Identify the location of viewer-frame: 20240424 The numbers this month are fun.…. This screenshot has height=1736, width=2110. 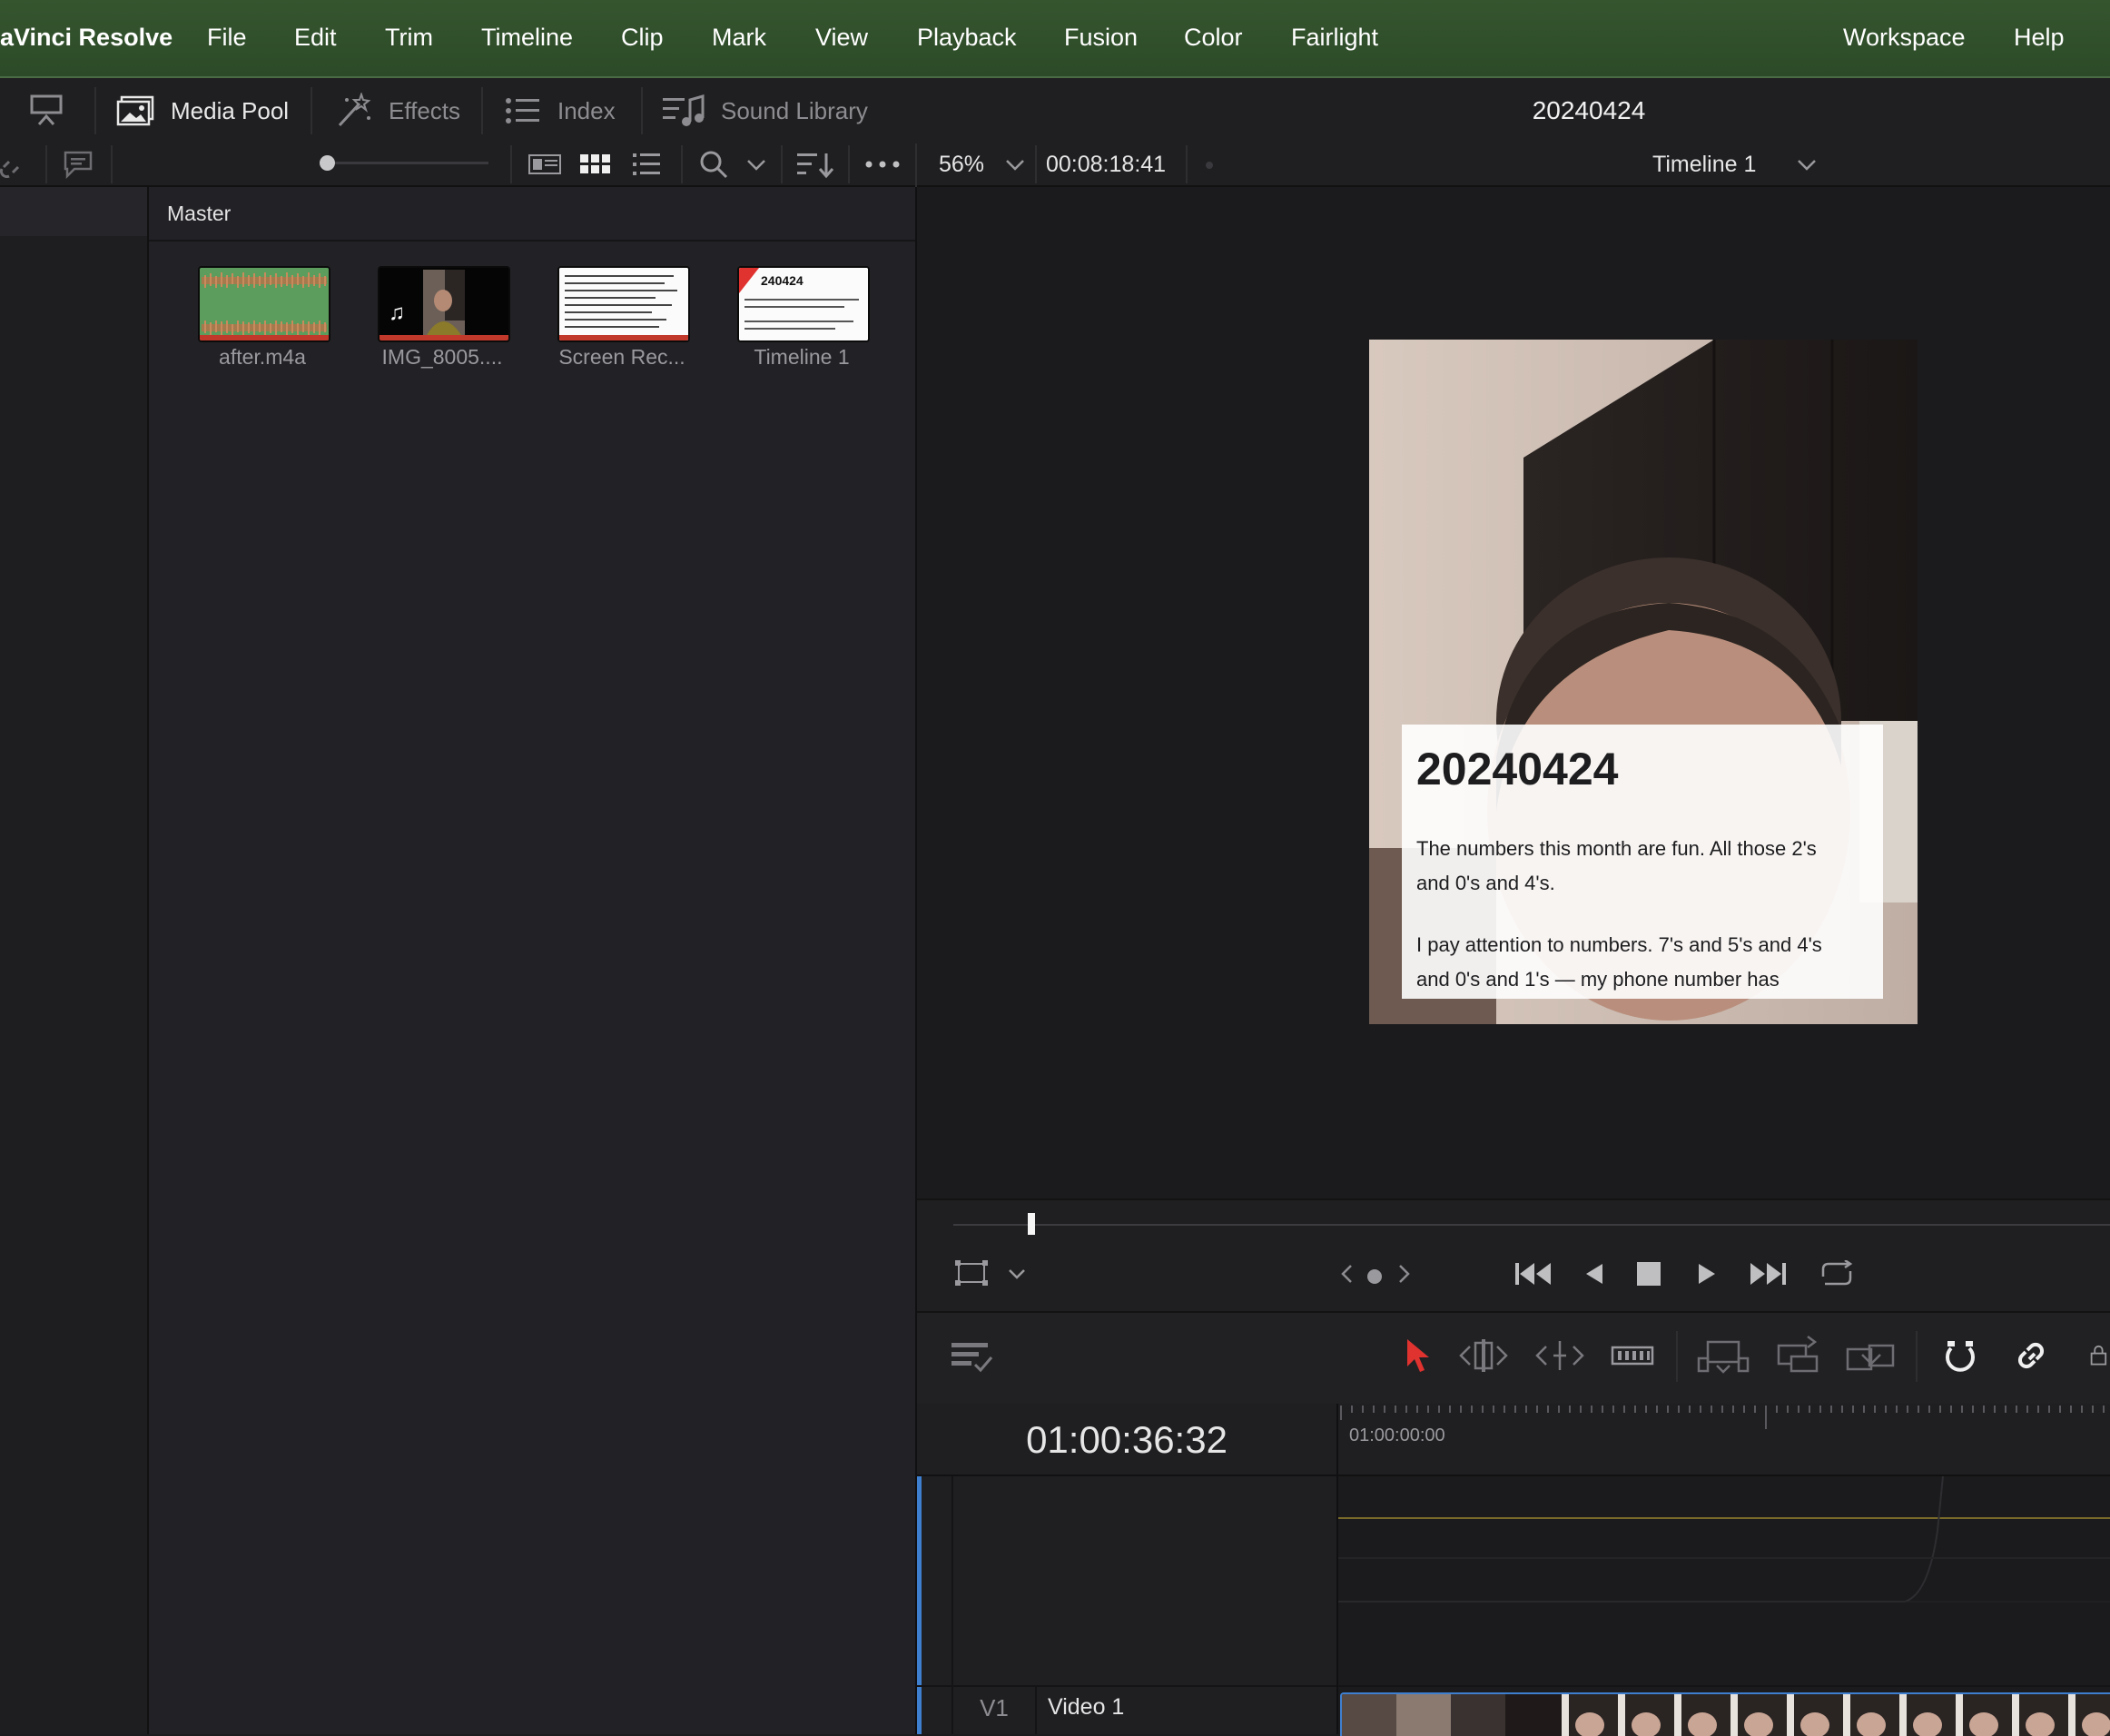
(1643, 682).